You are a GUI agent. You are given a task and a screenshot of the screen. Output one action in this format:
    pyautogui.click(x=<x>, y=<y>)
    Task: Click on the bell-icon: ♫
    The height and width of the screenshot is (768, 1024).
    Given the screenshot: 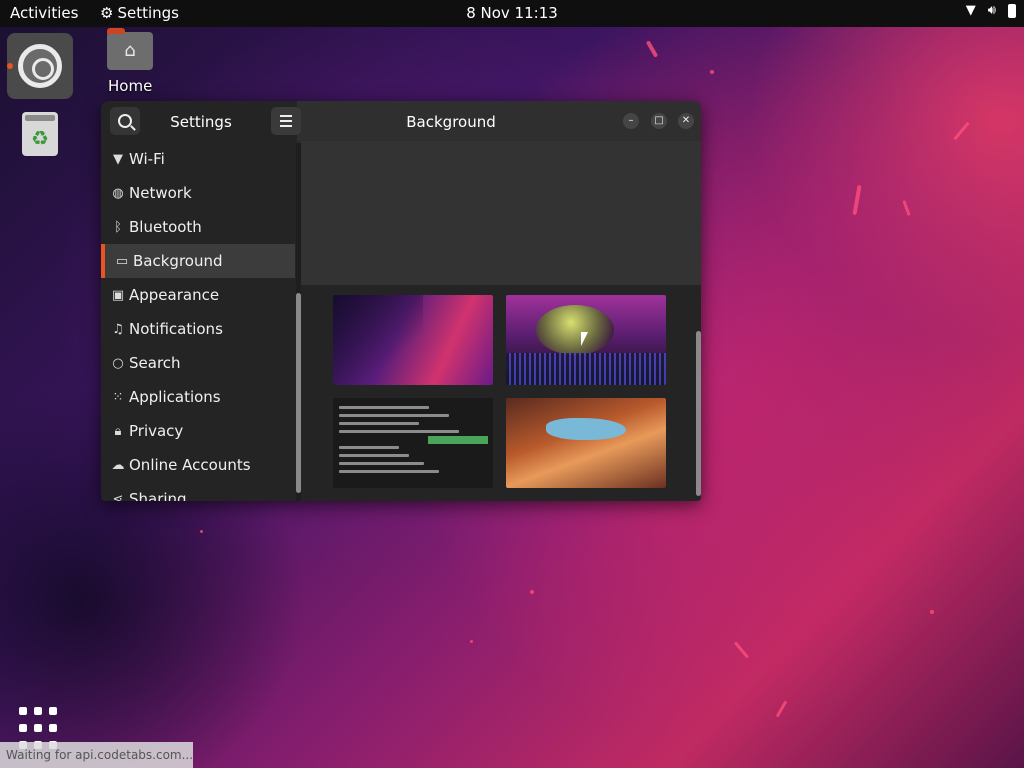 What is the action you would take?
    pyautogui.click(x=118, y=329)
    